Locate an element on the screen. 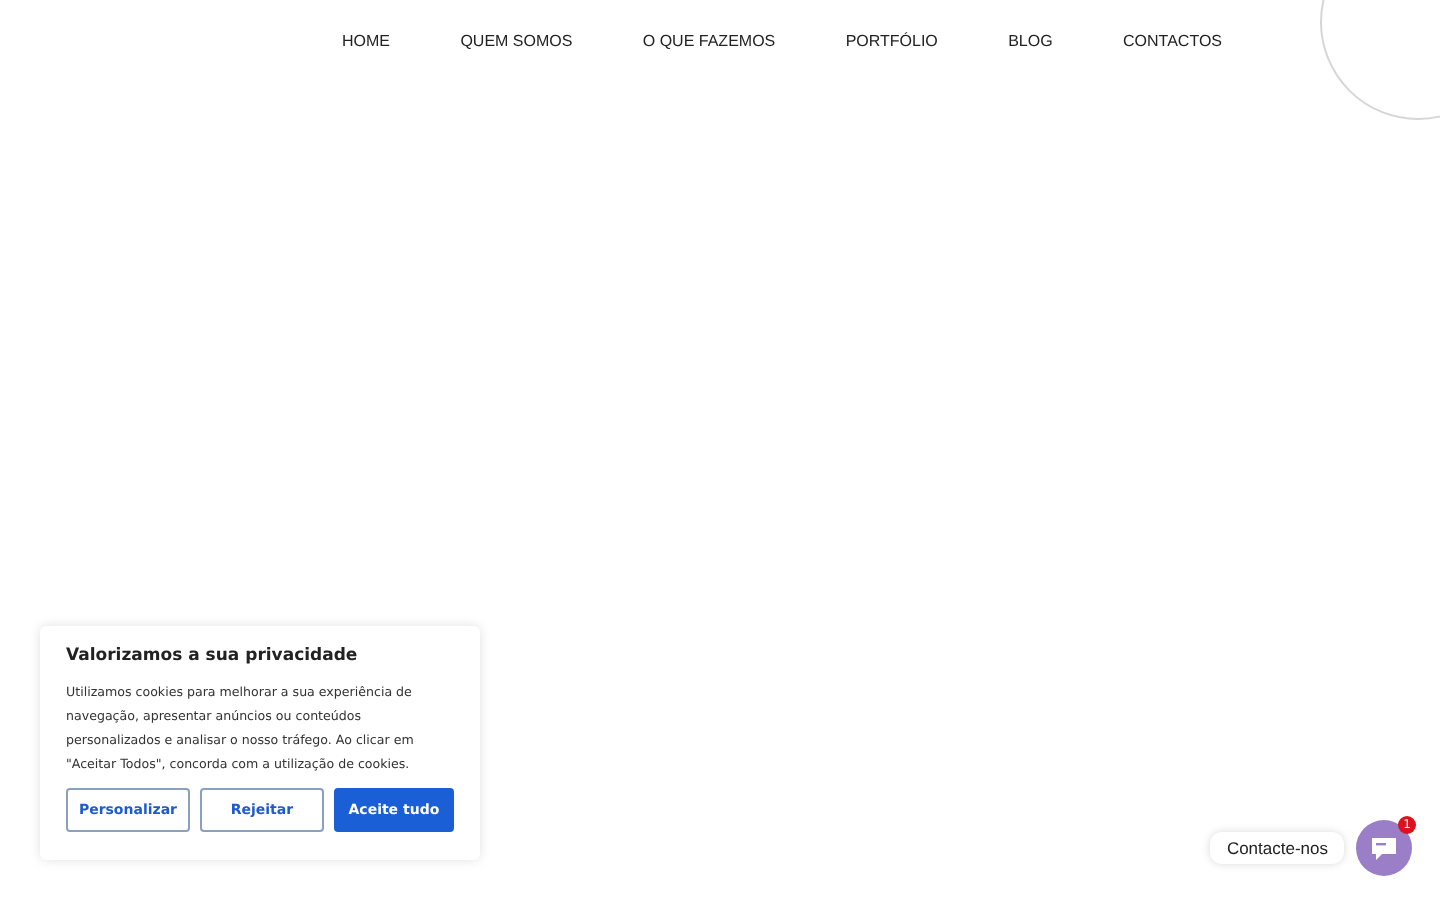 The width and height of the screenshot is (1440, 900). nav-link: CONTACTOS is located at coordinates (1172, 42).